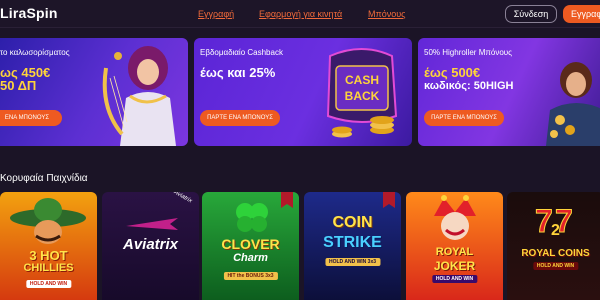 The height and width of the screenshot is (300, 600). Describe the element at coordinates (454, 252) in the screenshot. I see `game-title-line1: ROYAL` at that location.